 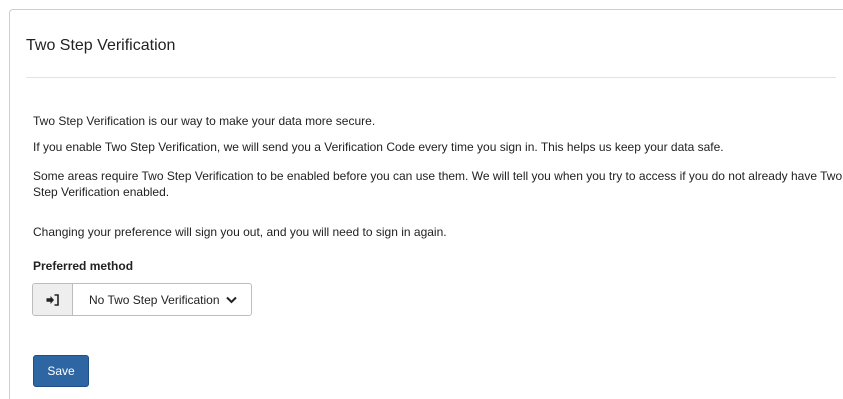 I want to click on panel-title: Two Step Verification, so click(x=101, y=45).